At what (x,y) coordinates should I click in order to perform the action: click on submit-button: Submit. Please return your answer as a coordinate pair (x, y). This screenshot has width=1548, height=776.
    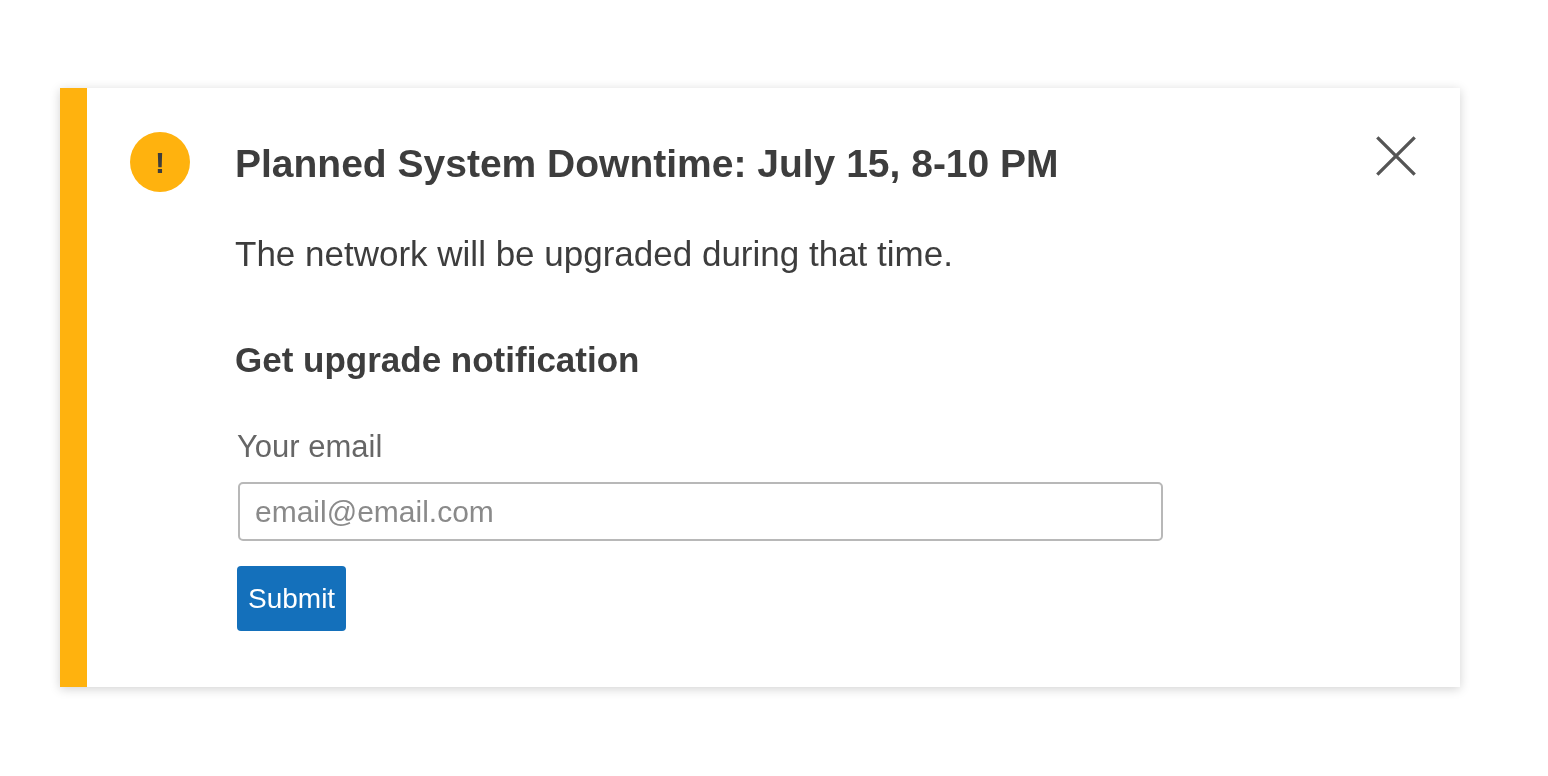
    Looking at the image, I should click on (292, 598).